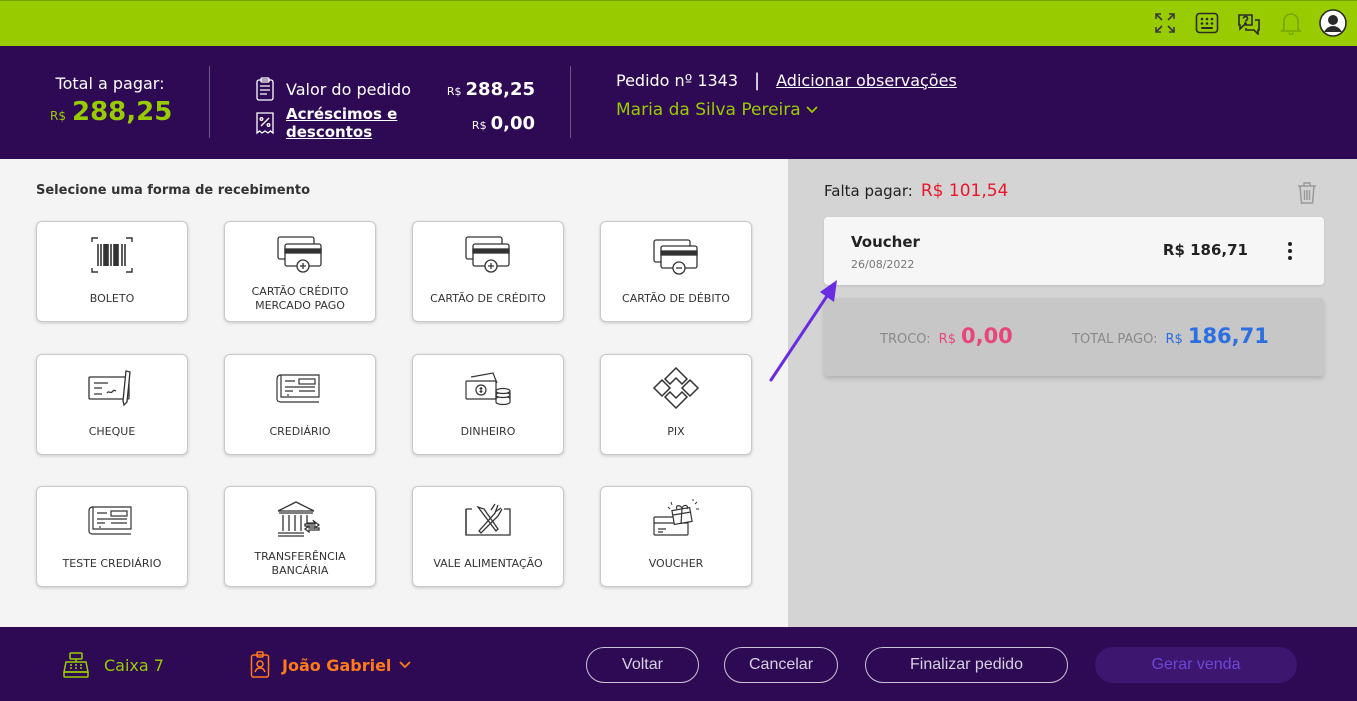 The image size is (1357, 701). I want to click on cheque-icon, so click(112, 388).